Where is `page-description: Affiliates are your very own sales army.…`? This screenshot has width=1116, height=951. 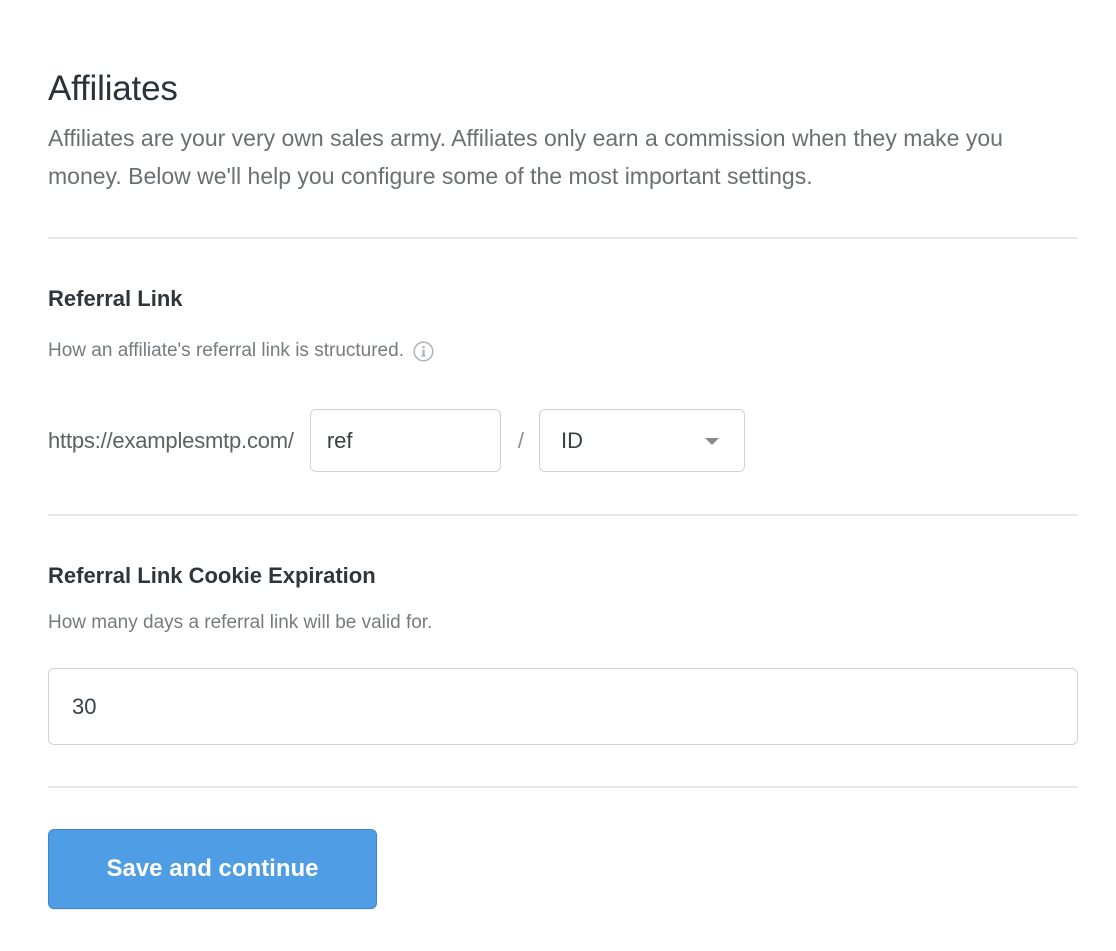
page-description: Affiliates are your very own sales army.… is located at coordinates (525, 157).